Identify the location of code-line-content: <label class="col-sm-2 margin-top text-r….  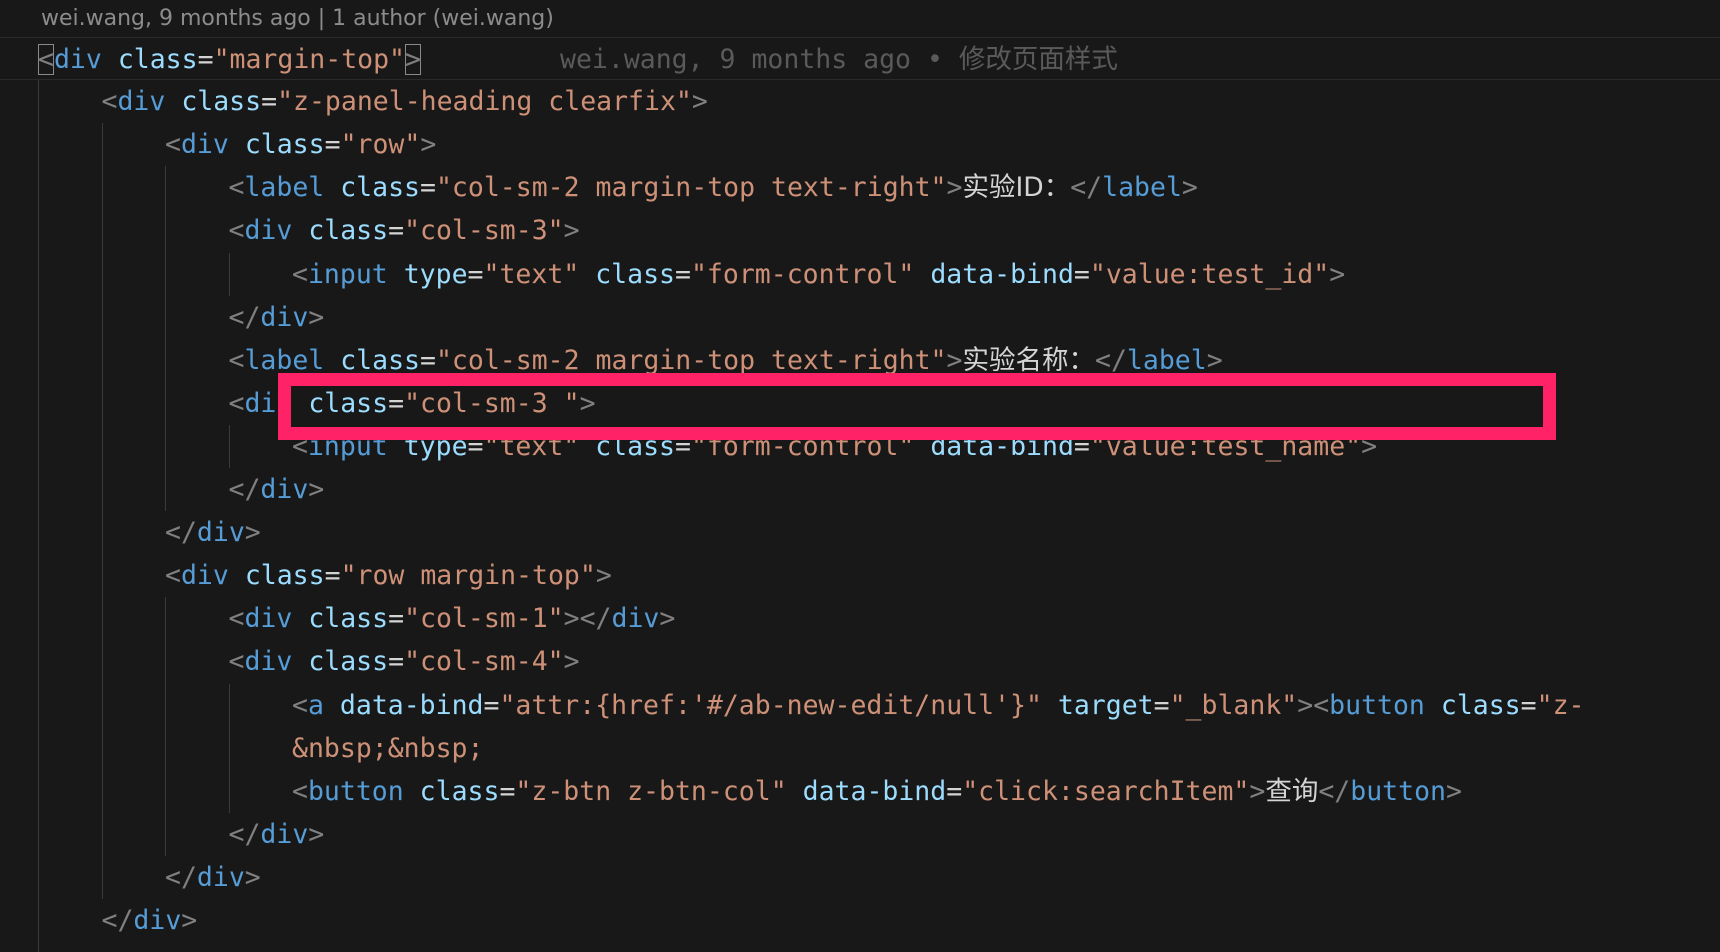
(726, 360).